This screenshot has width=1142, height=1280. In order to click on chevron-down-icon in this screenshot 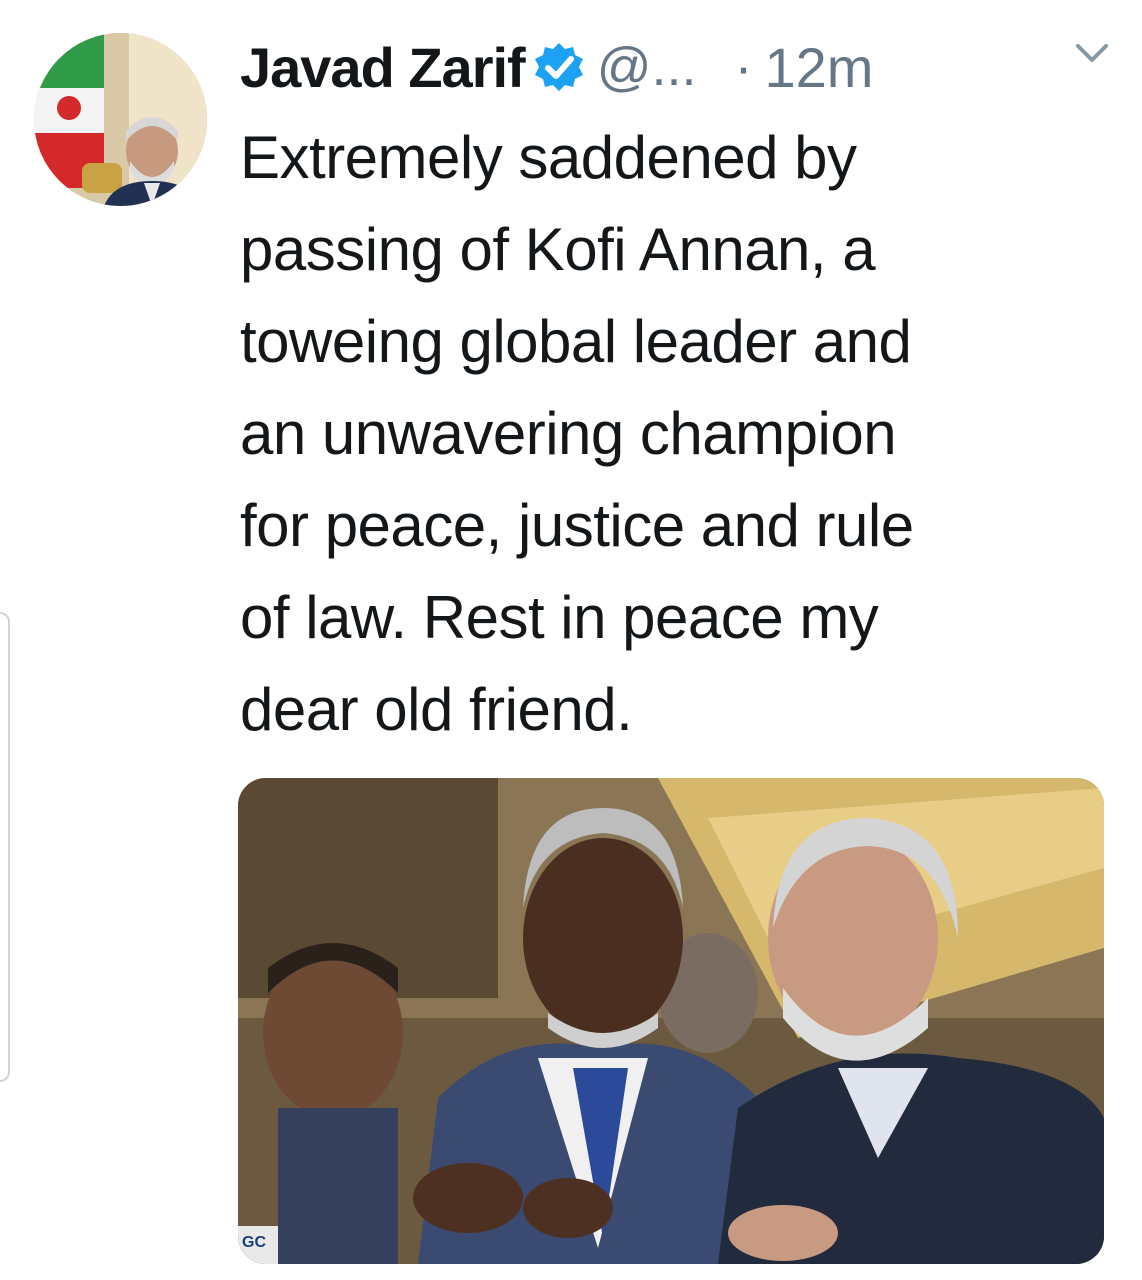, I will do `click(1092, 53)`.